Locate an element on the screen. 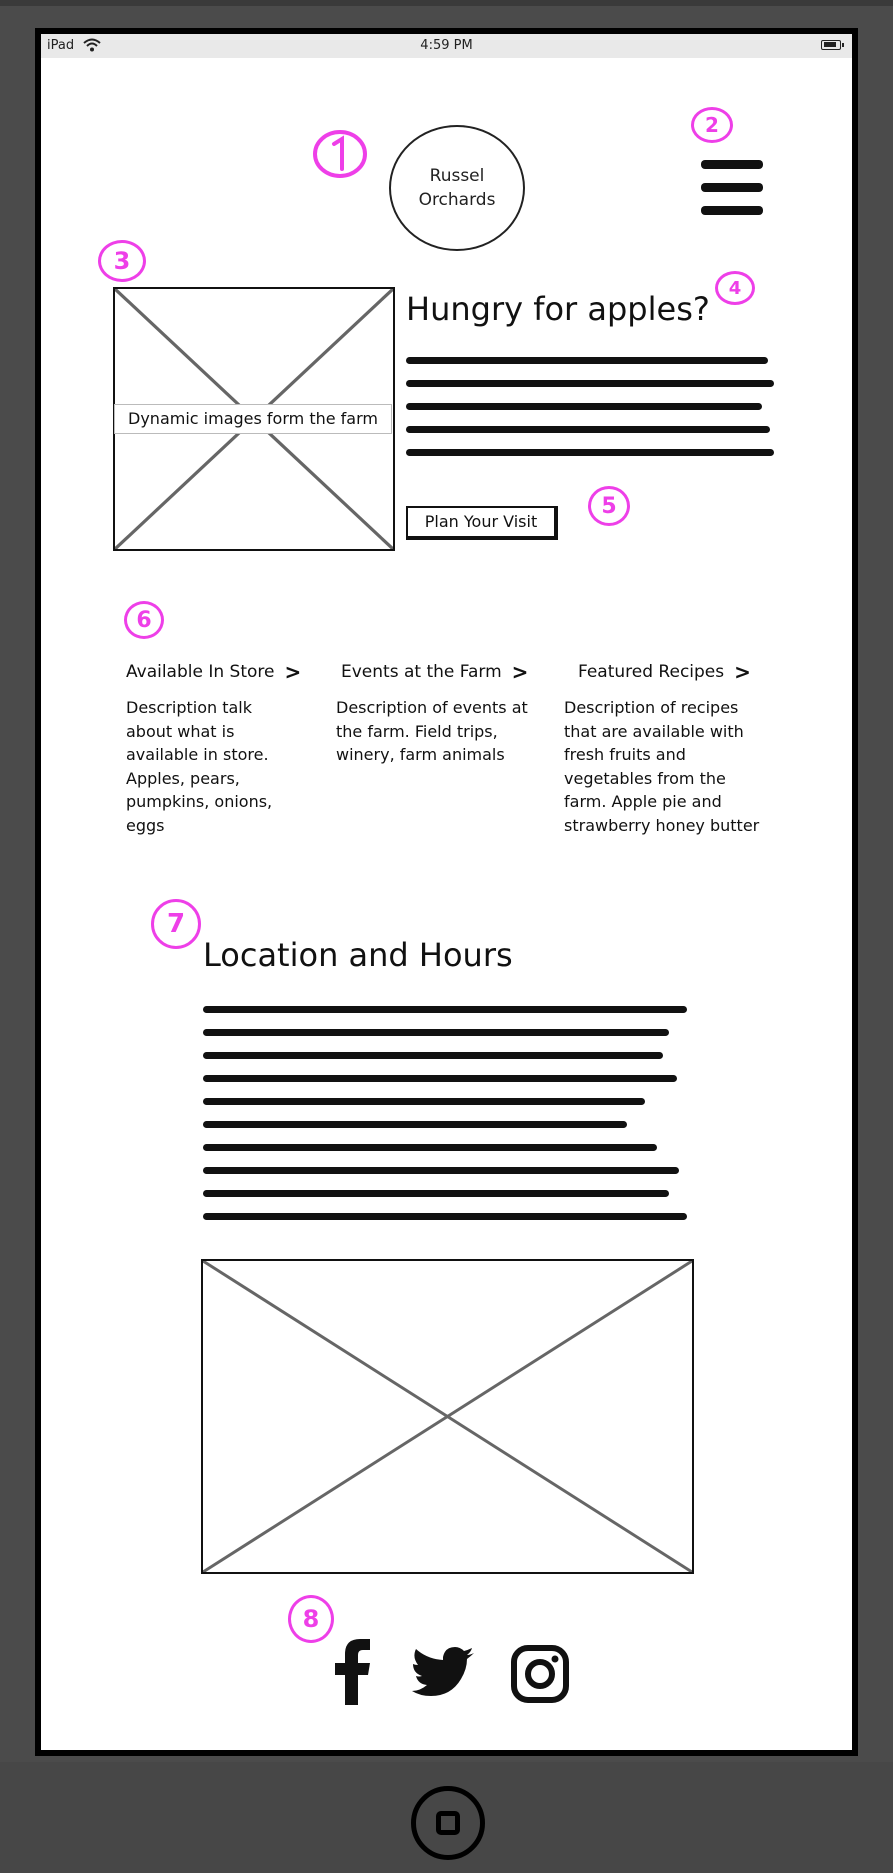  twitter-icon is located at coordinates (443, 1673).